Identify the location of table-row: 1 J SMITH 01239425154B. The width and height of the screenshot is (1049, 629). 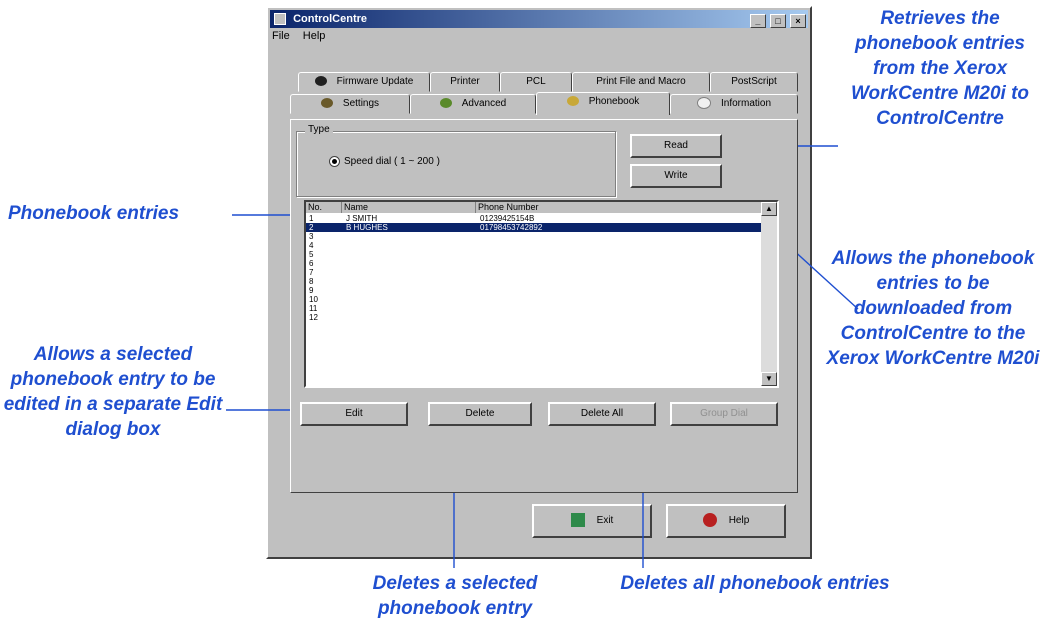
(533, 218).